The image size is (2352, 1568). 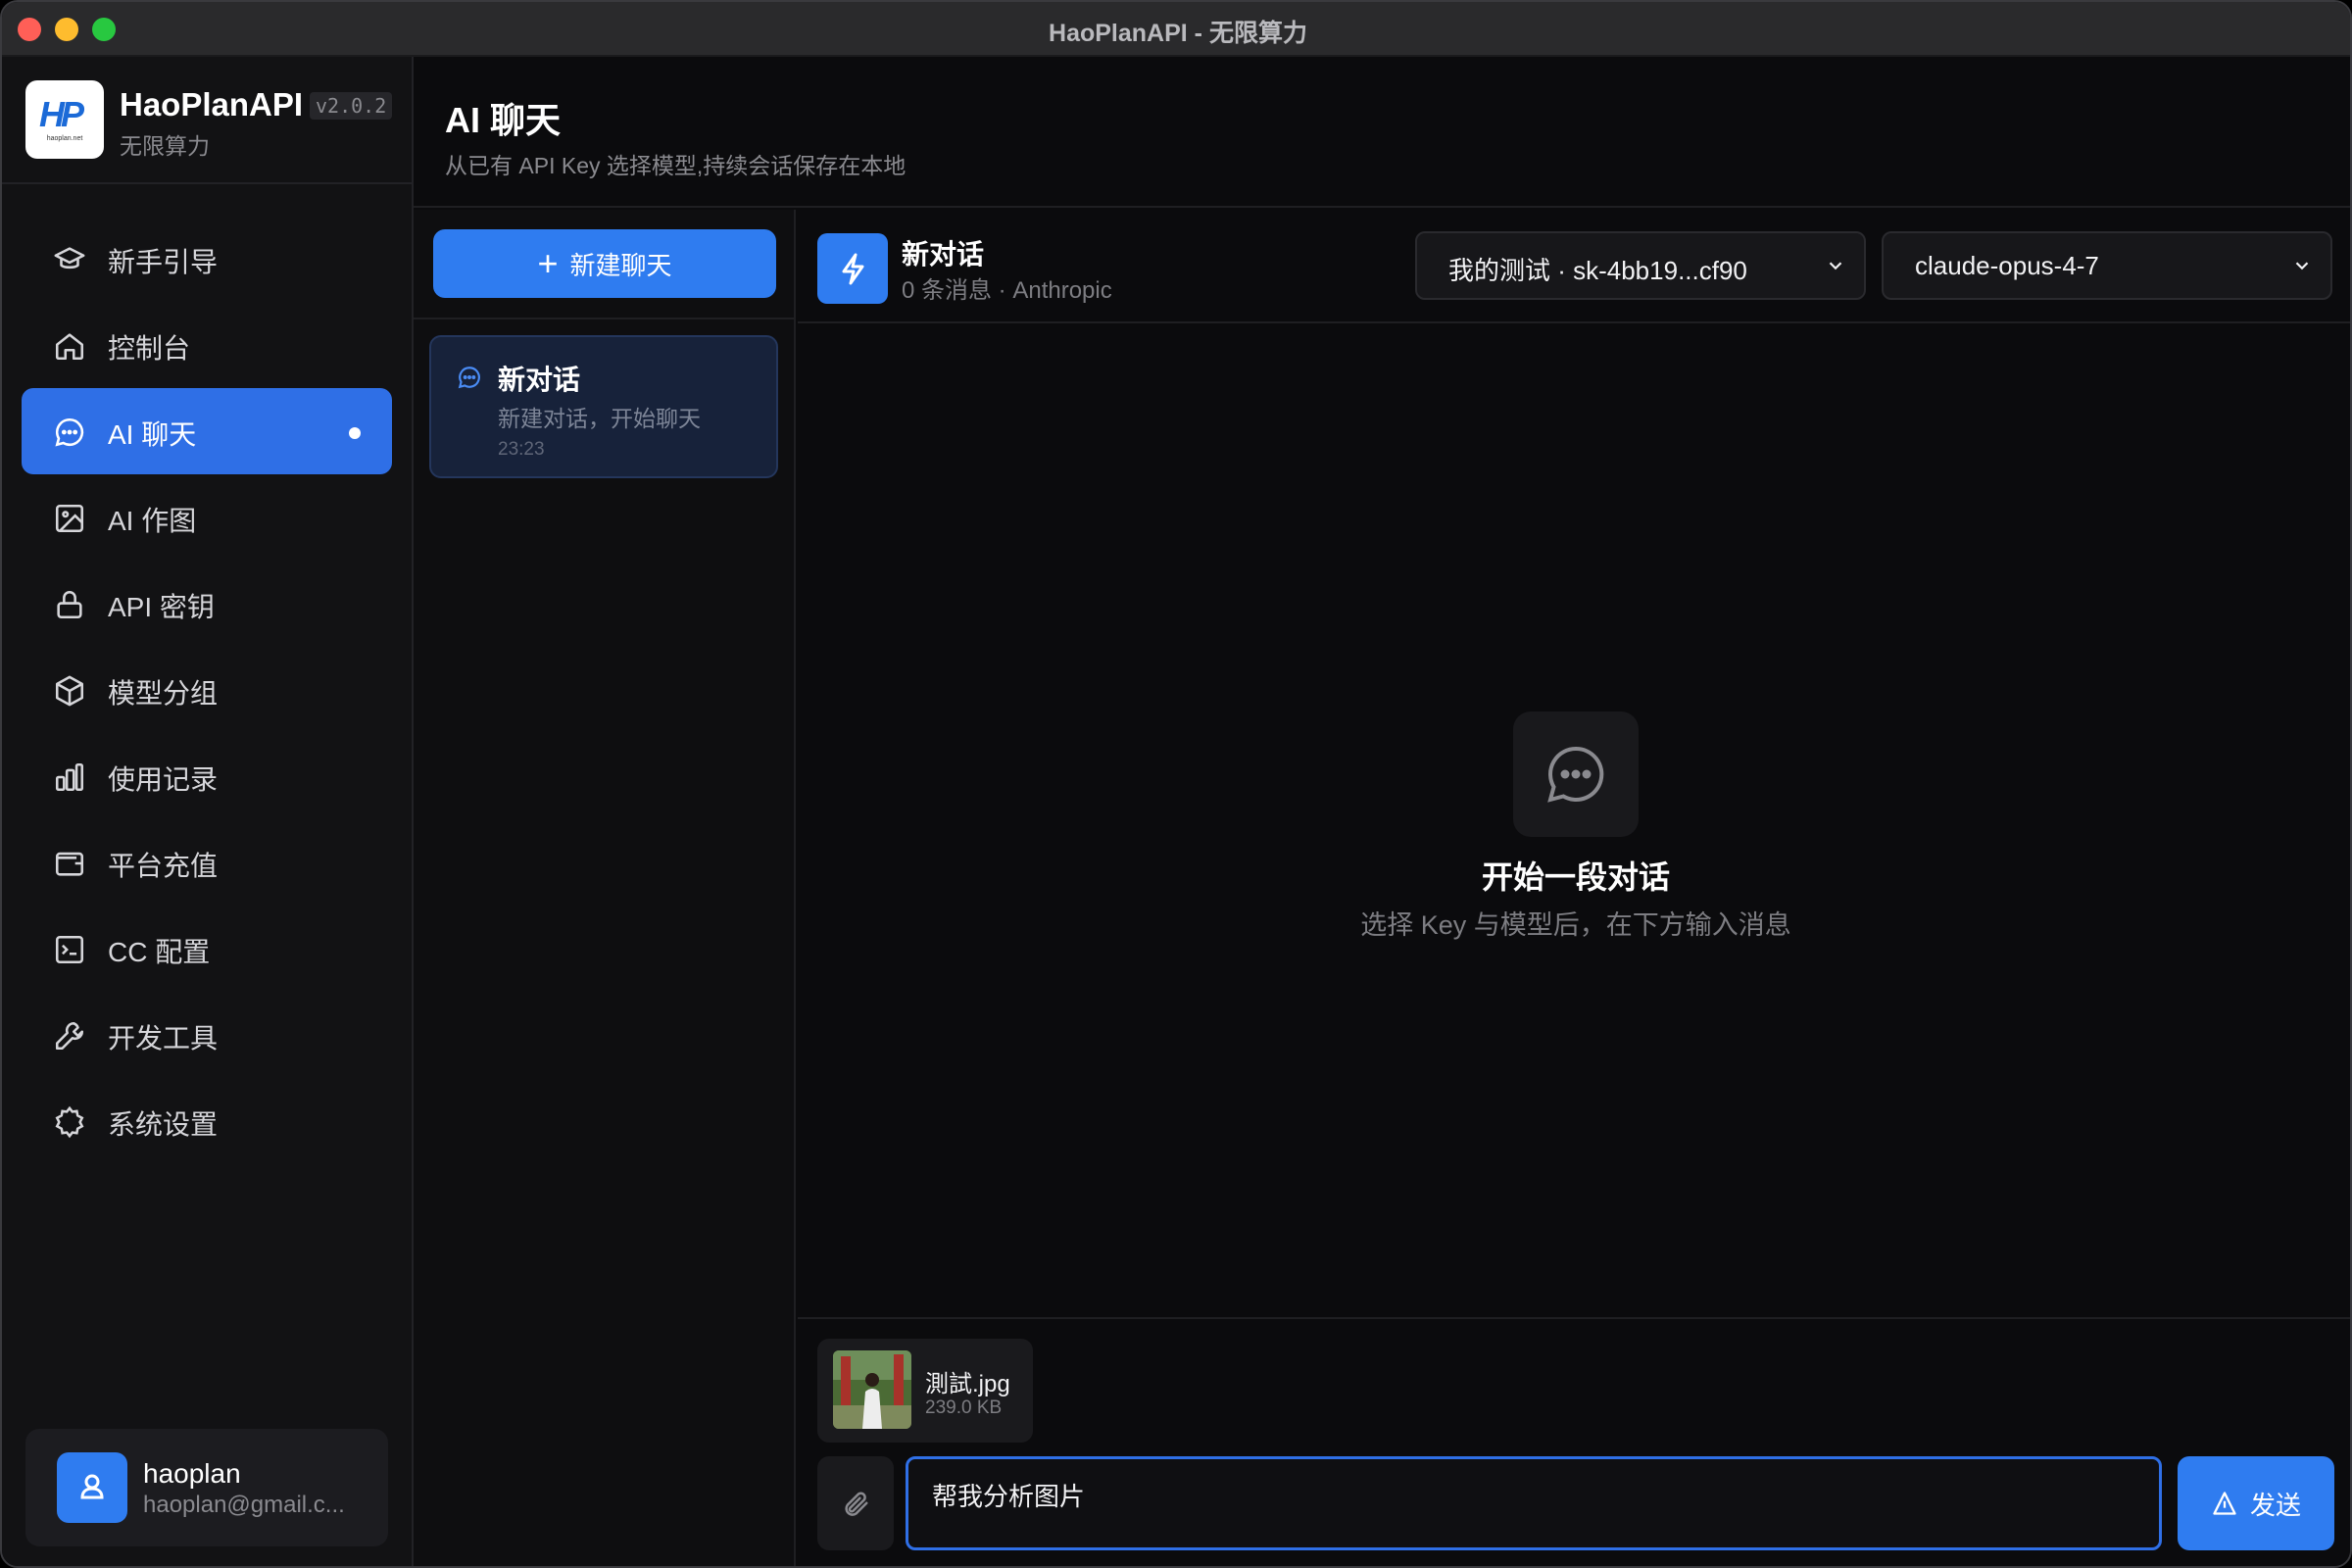 I want to click on model-select-value: claude-opus-4-7, so click(x=2007, y=265).